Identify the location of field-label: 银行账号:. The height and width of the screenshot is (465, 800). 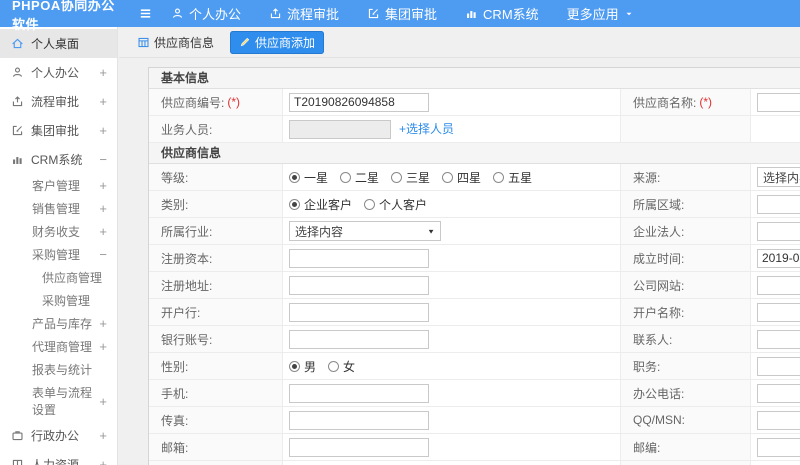
(187, 339).